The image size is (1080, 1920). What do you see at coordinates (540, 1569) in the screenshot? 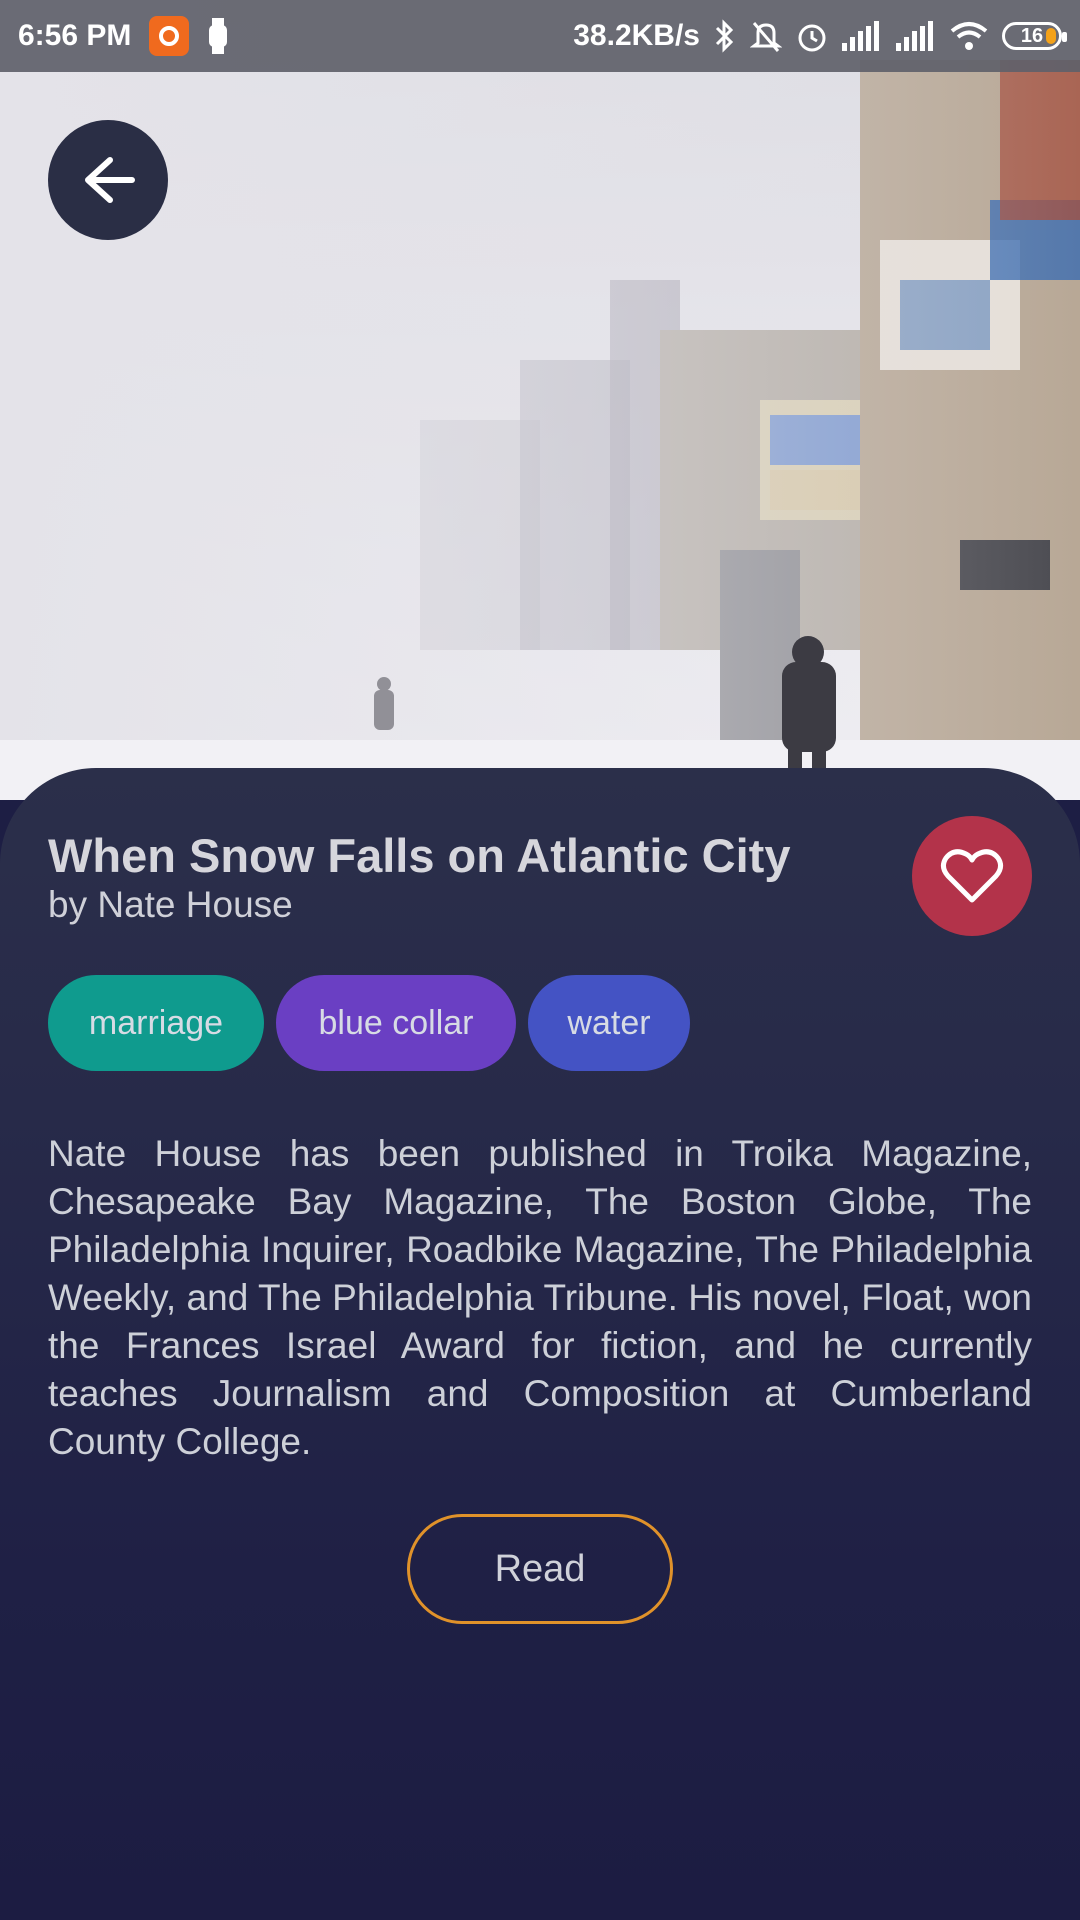
I see `read-button: Read` at bounding box center [540, 1569].